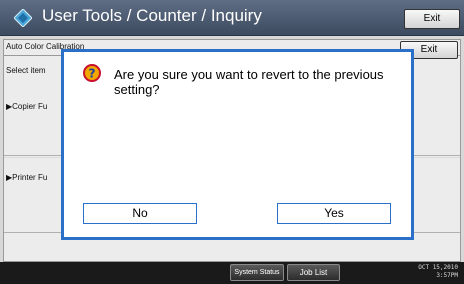  I want to click on diamond-tools-icon, so click(23, 18).